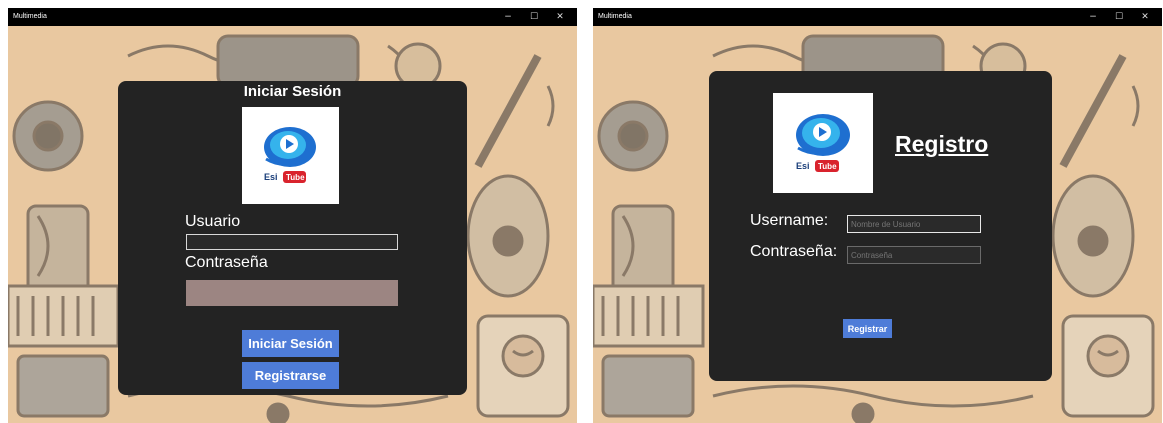  I want to click on password-label: Contraseña:, so click(794, 251).